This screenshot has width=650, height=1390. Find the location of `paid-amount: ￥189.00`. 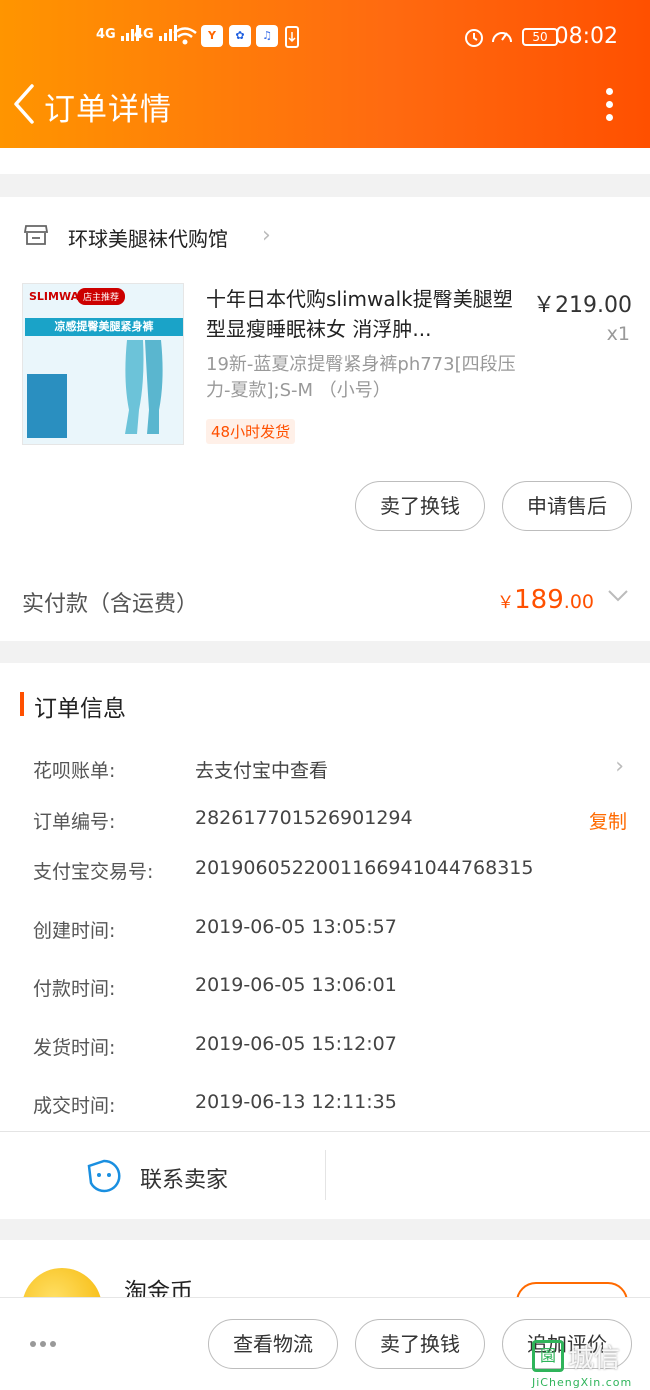

paid-amount: ￥189.00 is located at coordinates (545, 600).